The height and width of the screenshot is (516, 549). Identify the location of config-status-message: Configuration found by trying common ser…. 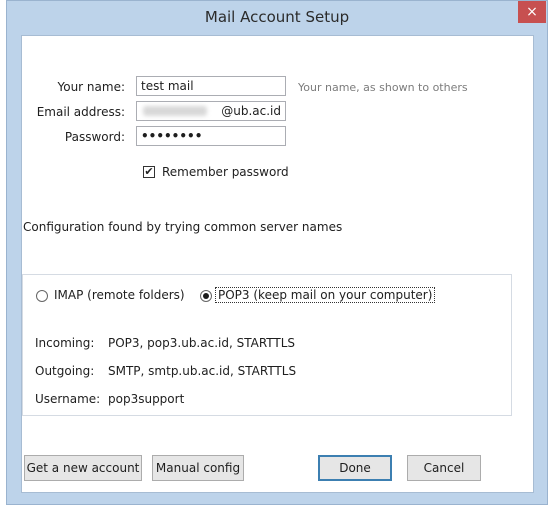
(183, 227).